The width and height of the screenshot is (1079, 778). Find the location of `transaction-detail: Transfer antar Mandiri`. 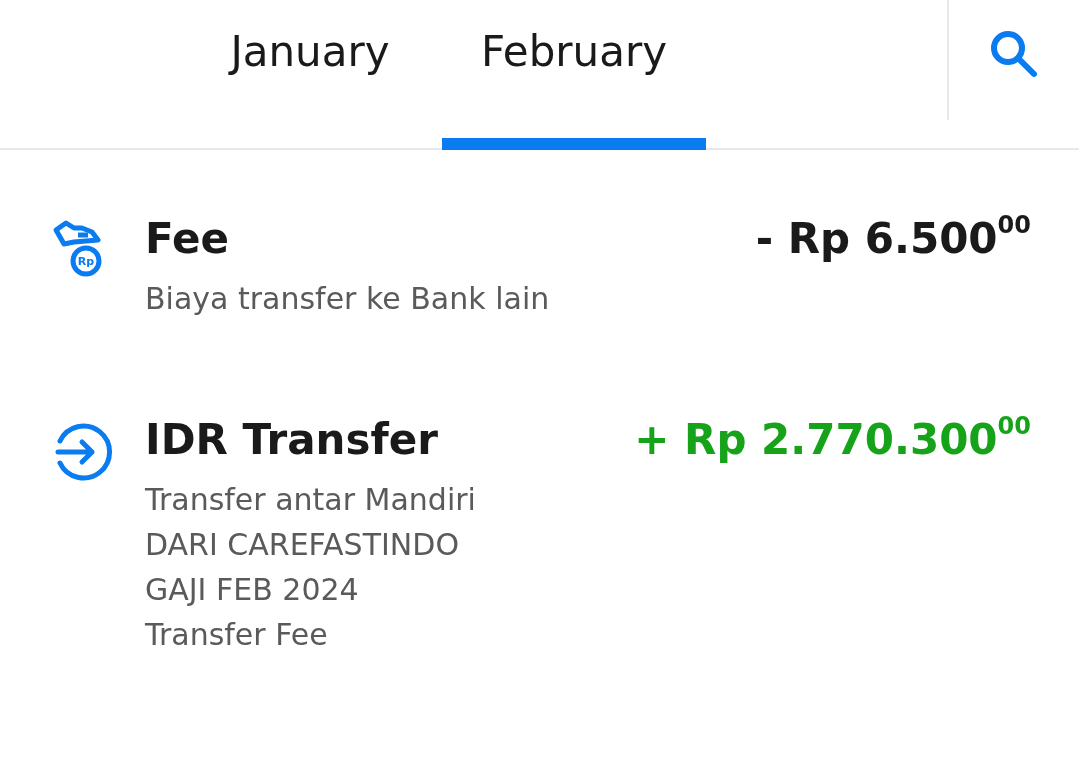

transaction-detail: Transfer antar Mandiri is located at coordinates (311, 500).